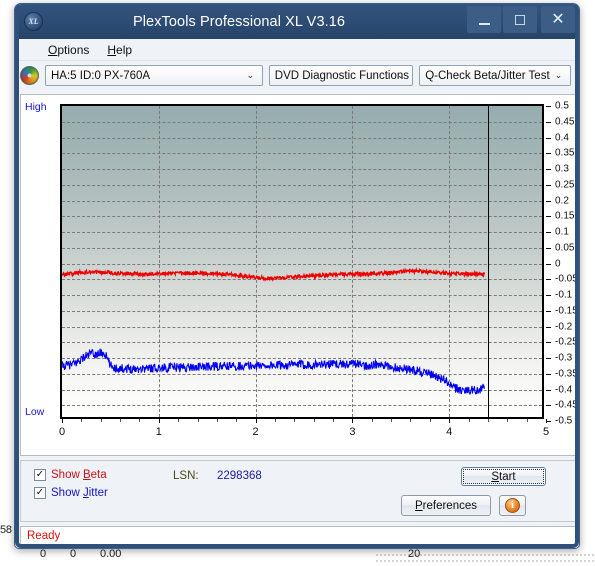  What do you see at coordinates (562, 106) in the screenshot?
I see `y-tick-label: 0.5` at bounding box center [562, 106].